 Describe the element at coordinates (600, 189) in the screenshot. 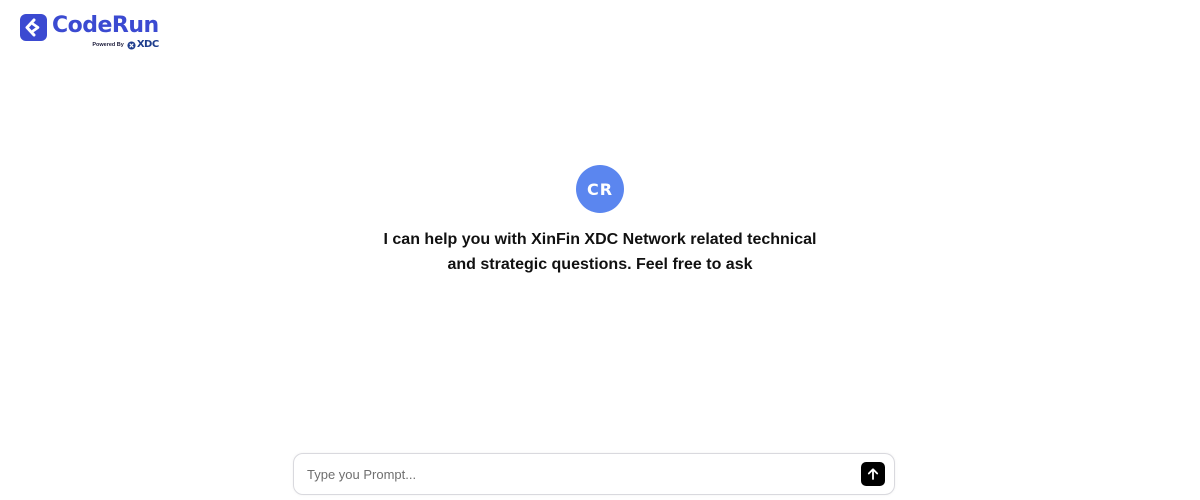

I see `assistant-avatar: CR` at that location.